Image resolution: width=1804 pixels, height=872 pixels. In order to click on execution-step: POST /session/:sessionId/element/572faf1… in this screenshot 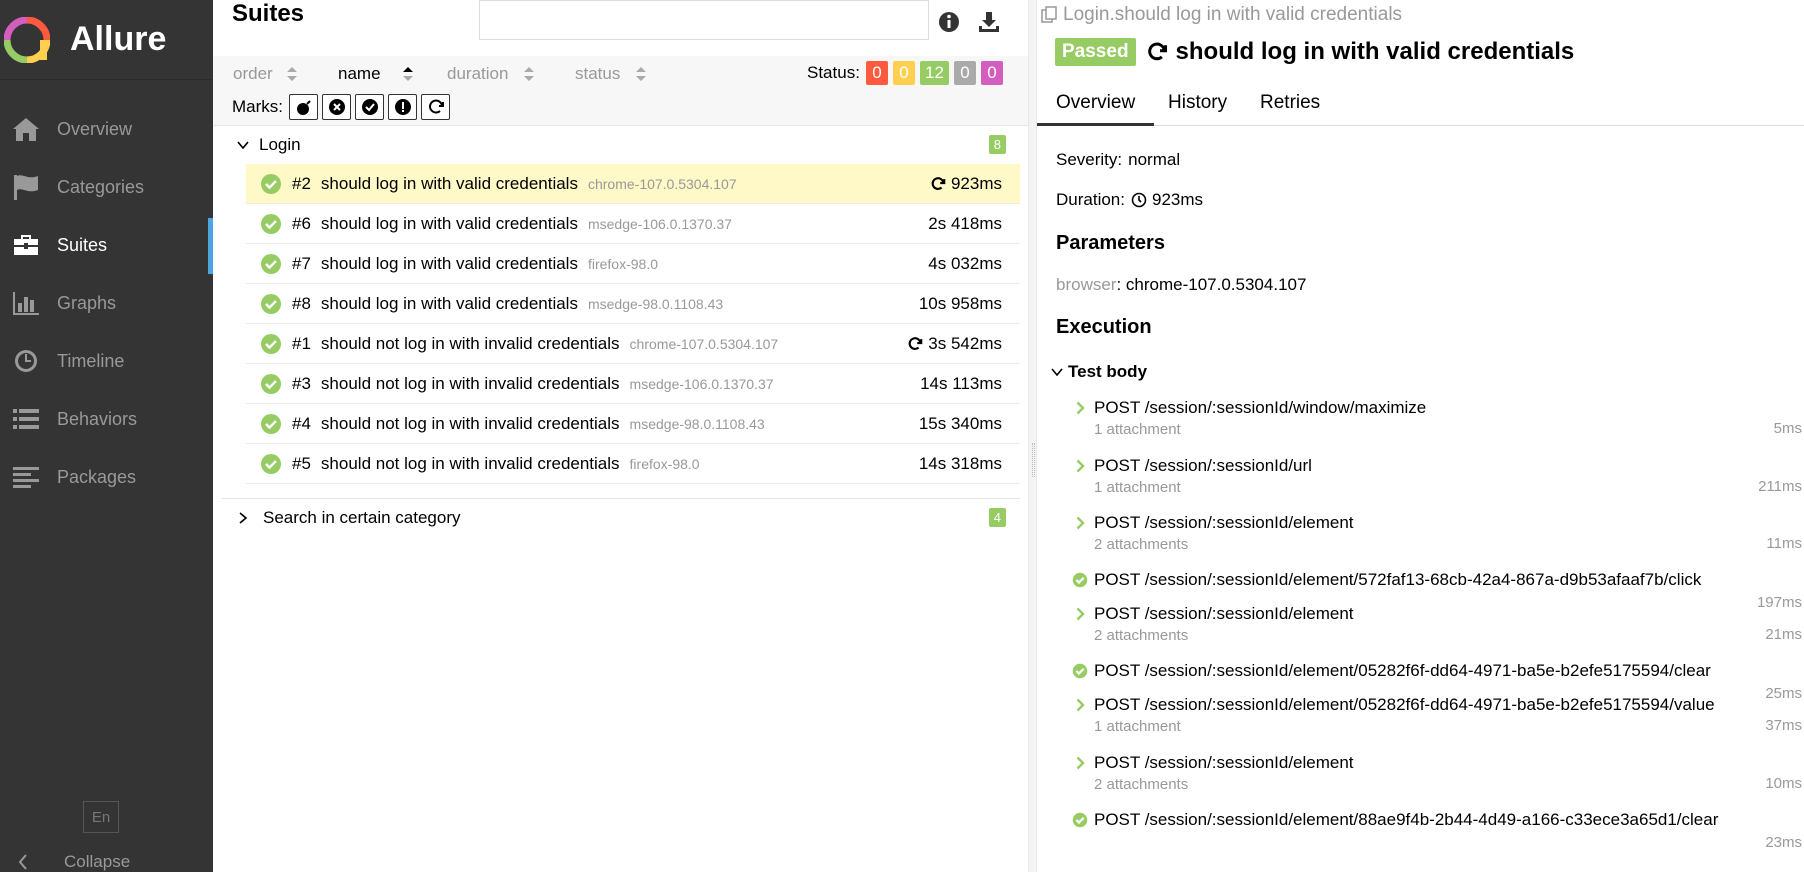, I will do `click(1438, 590)`.